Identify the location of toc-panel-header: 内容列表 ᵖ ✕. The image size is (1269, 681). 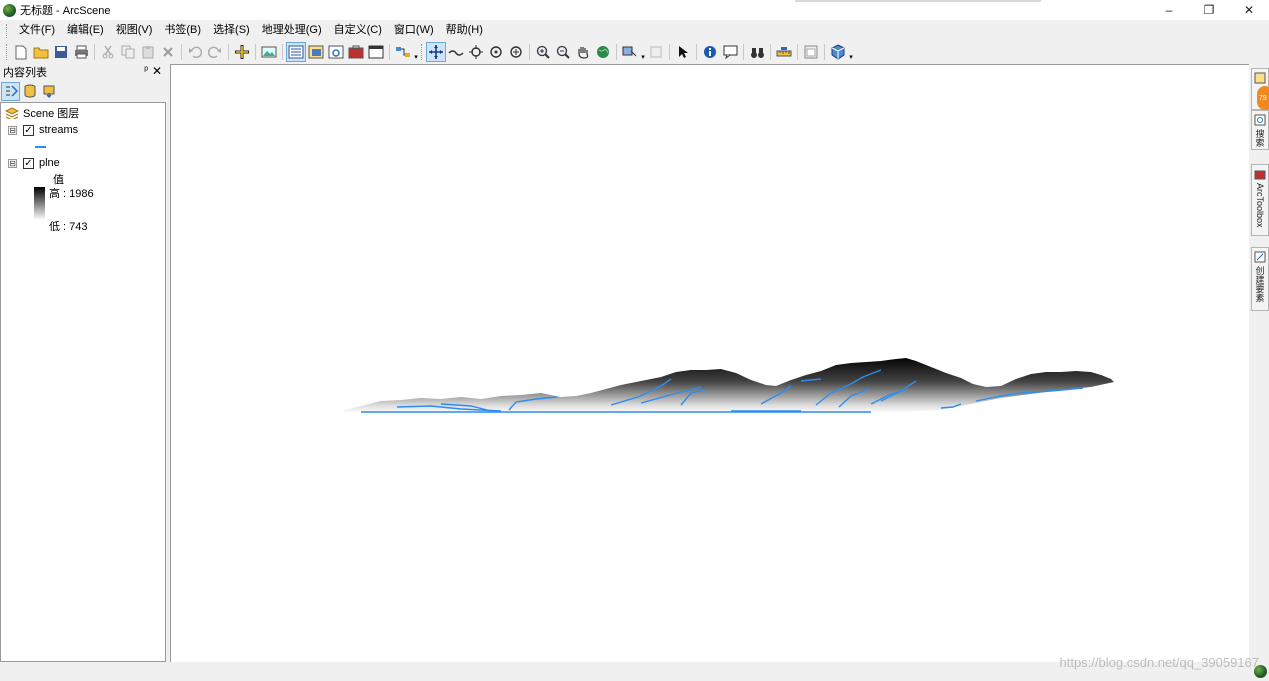
(83, 72).